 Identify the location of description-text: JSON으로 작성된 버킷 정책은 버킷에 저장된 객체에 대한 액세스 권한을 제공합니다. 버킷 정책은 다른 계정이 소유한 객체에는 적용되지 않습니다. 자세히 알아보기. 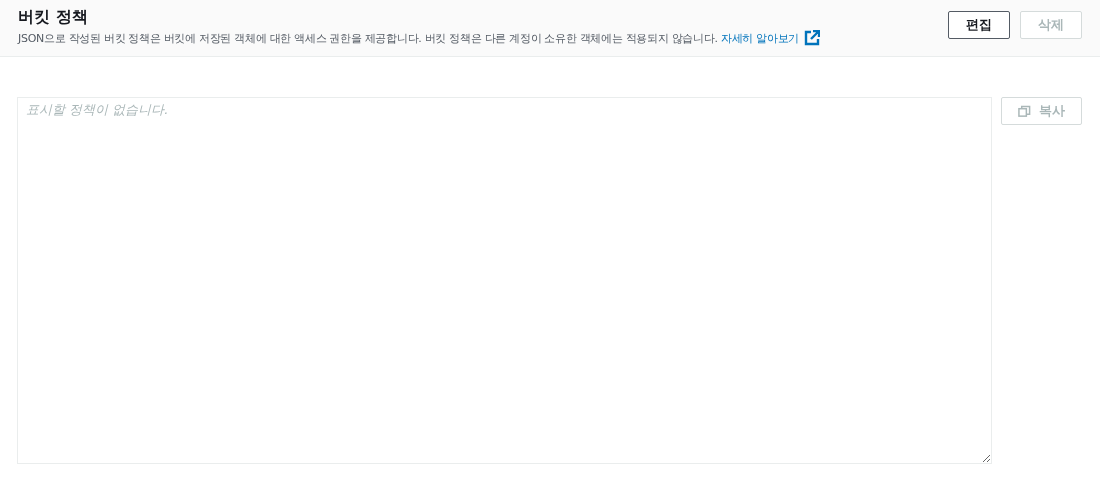
(419, 38).